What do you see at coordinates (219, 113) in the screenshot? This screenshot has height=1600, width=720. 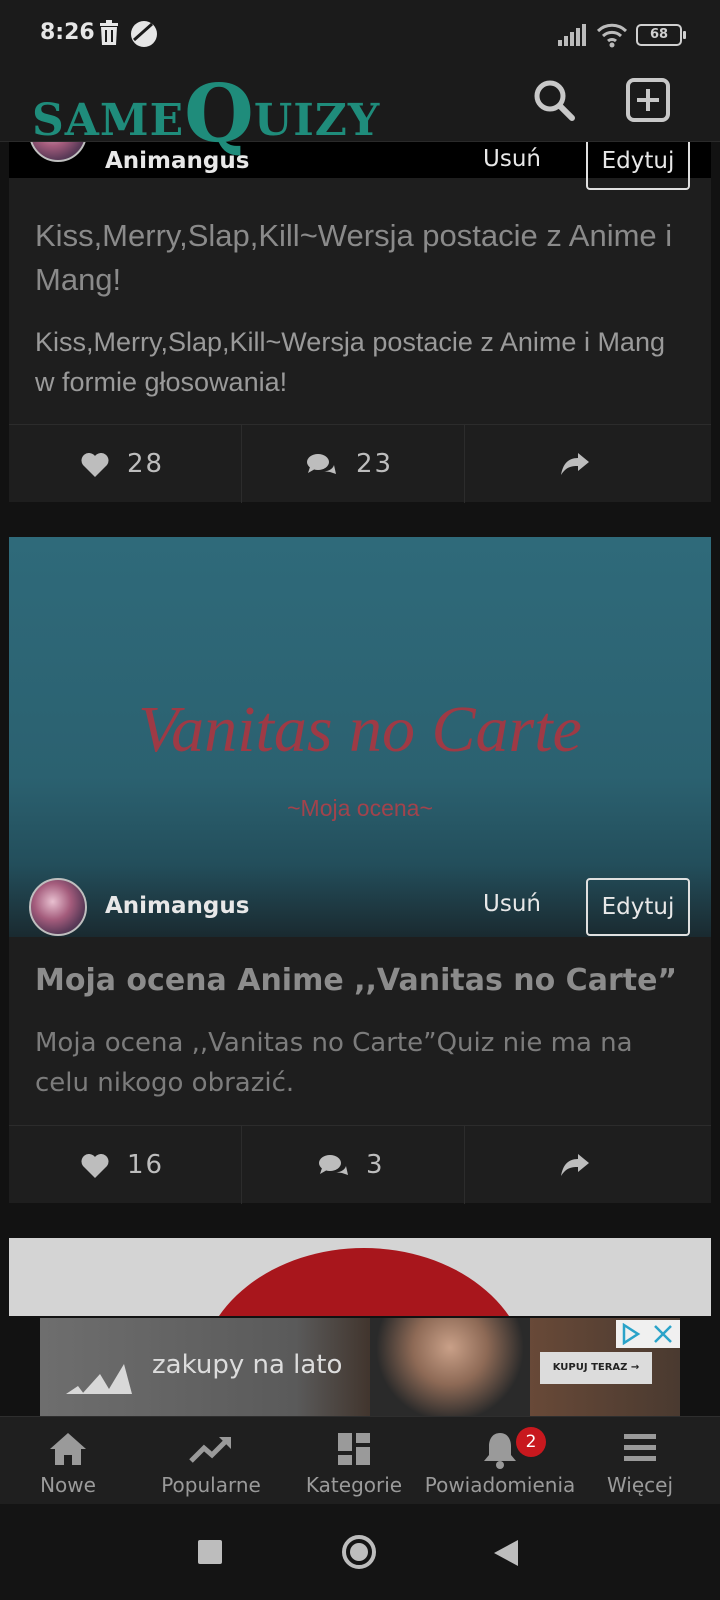 I see `logo-text-q: Q` at bounding box center [219, 113].